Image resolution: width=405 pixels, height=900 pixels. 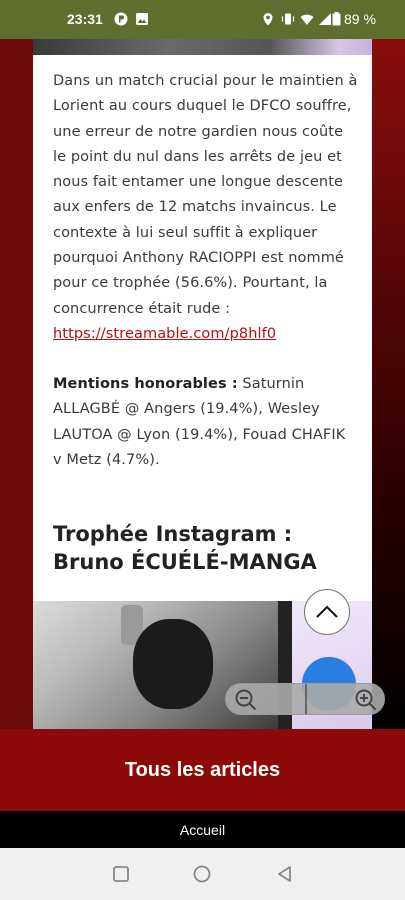 What do you see at coordinates (202, 770) in the screenshot?
I see `all-articles-button: Tous les articles` at bounding box center [202, 770].